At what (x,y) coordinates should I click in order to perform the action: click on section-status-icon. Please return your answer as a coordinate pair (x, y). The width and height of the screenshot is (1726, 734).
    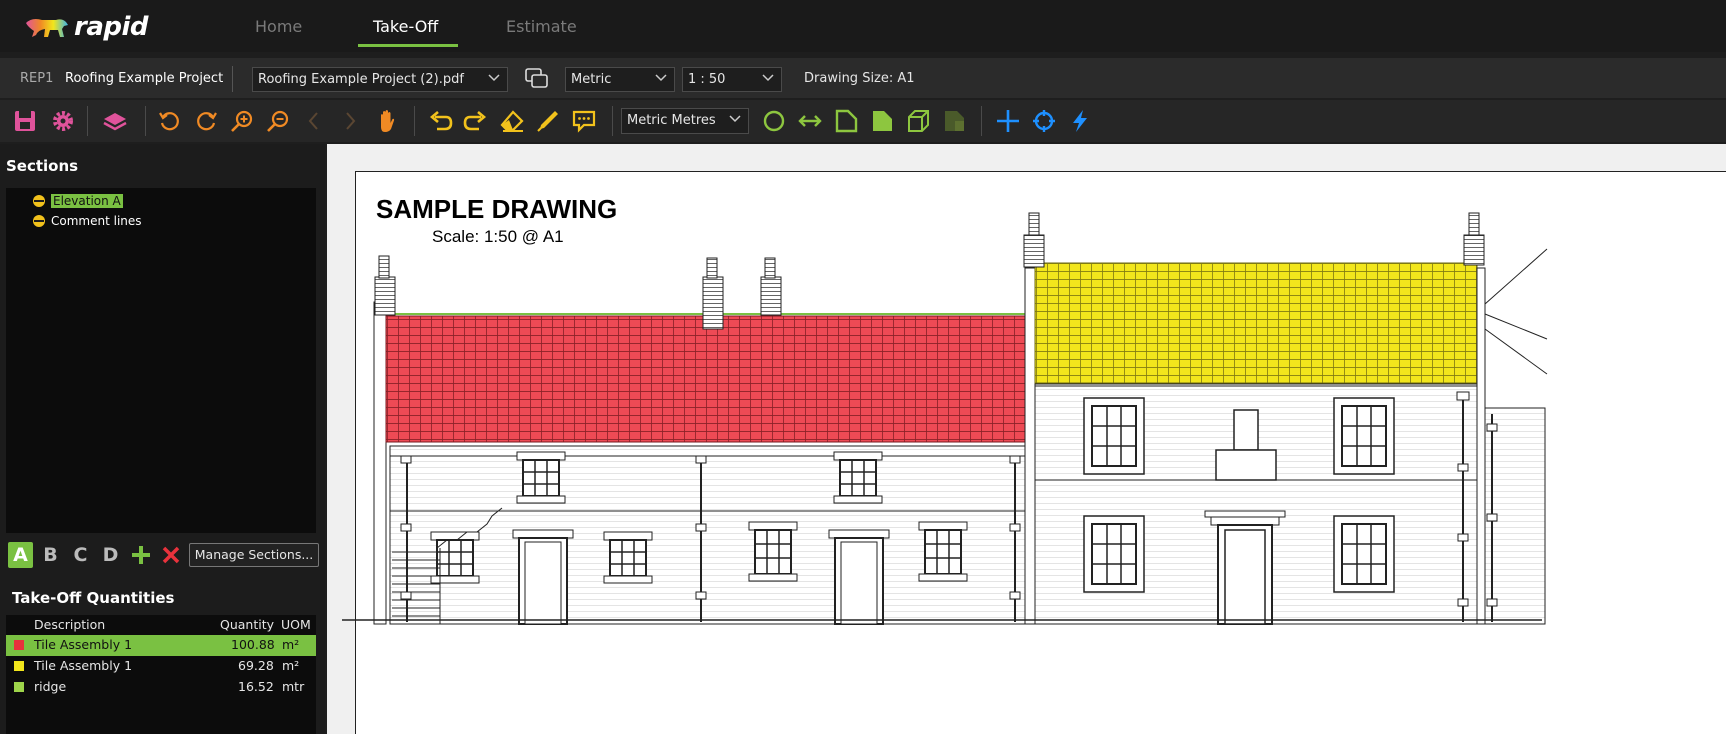
    Looking at the image, I should click on (39, 221).